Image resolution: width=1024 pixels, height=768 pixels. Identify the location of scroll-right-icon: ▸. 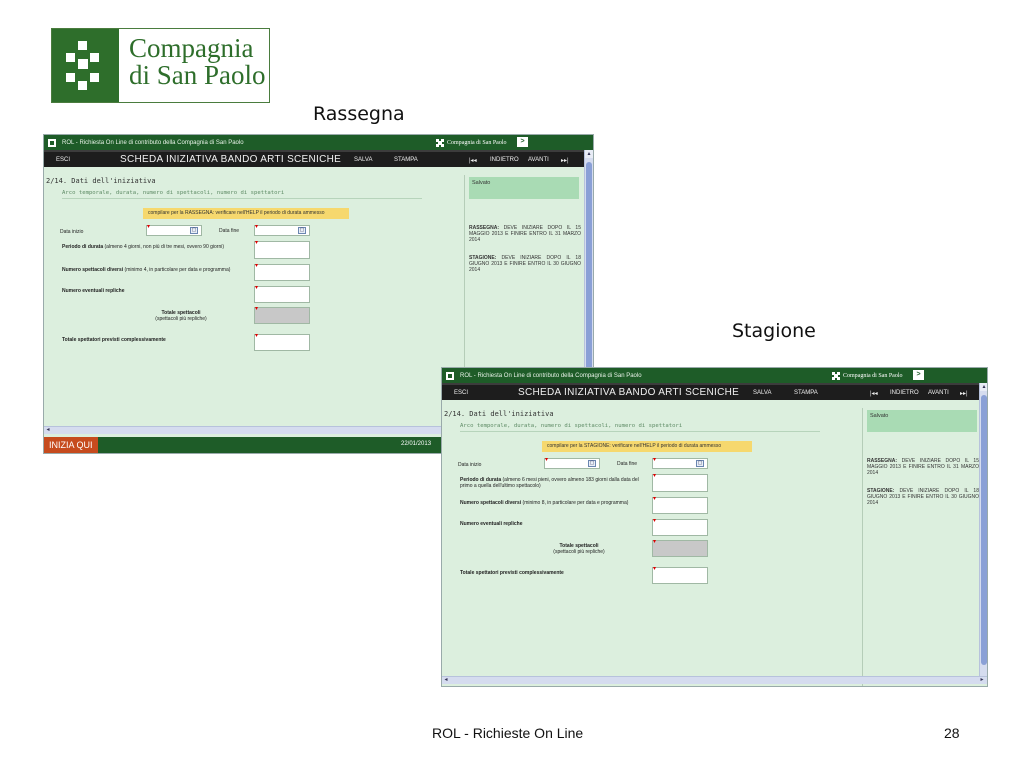
(982, 680).